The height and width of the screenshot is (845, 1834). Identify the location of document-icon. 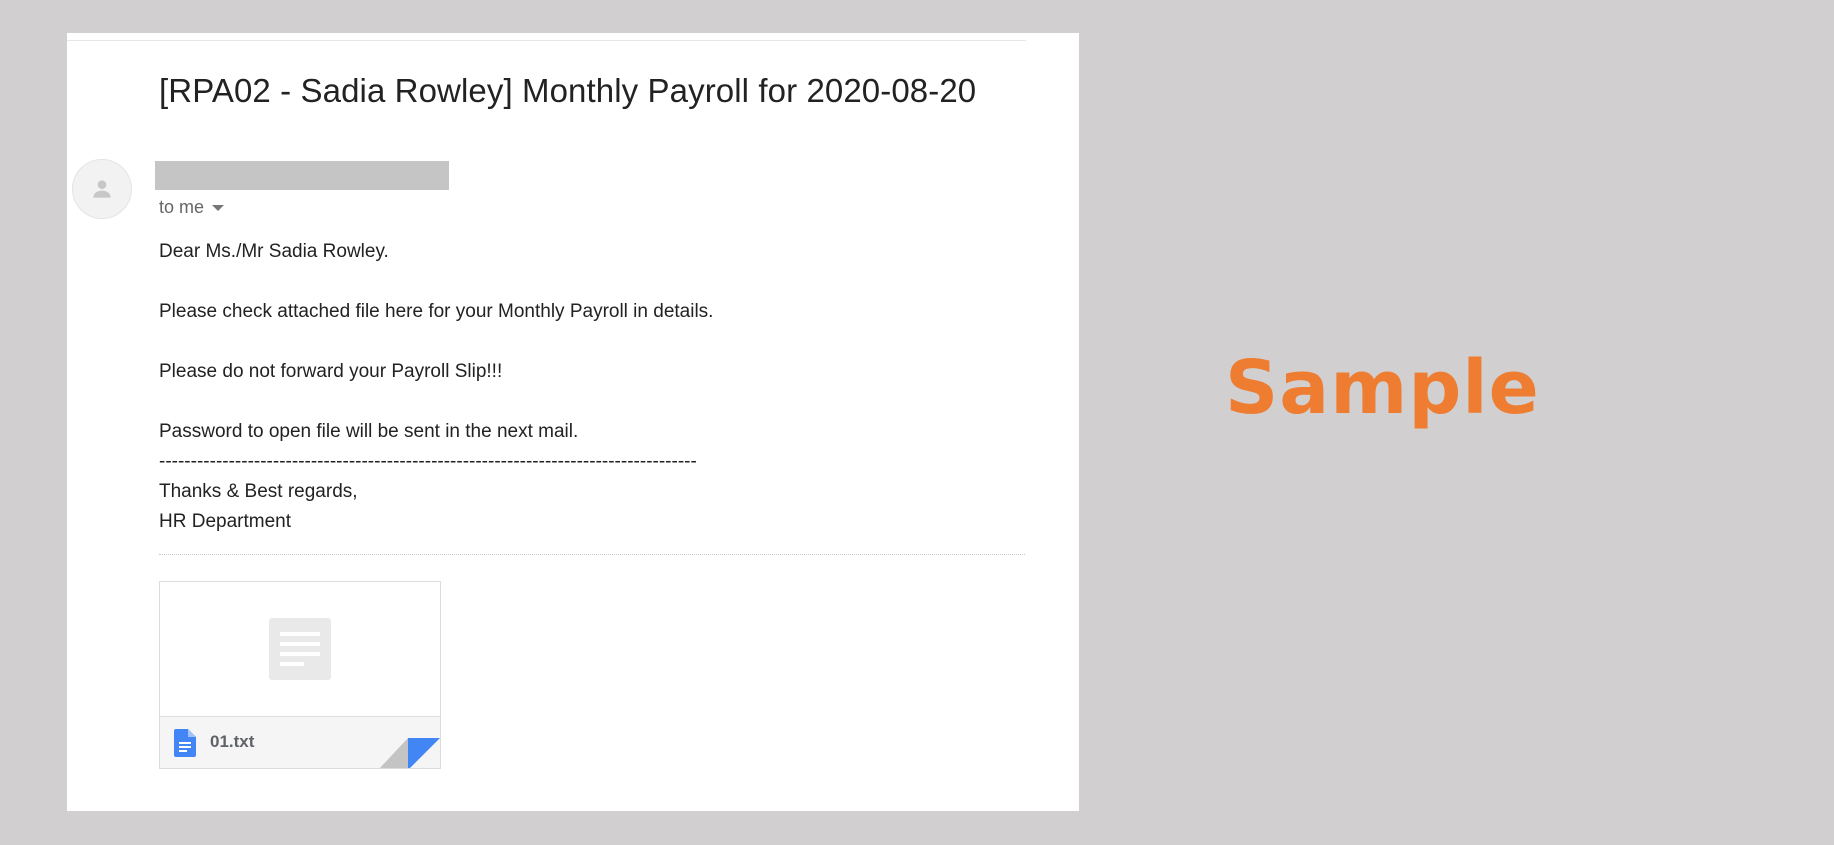
(185, 743).